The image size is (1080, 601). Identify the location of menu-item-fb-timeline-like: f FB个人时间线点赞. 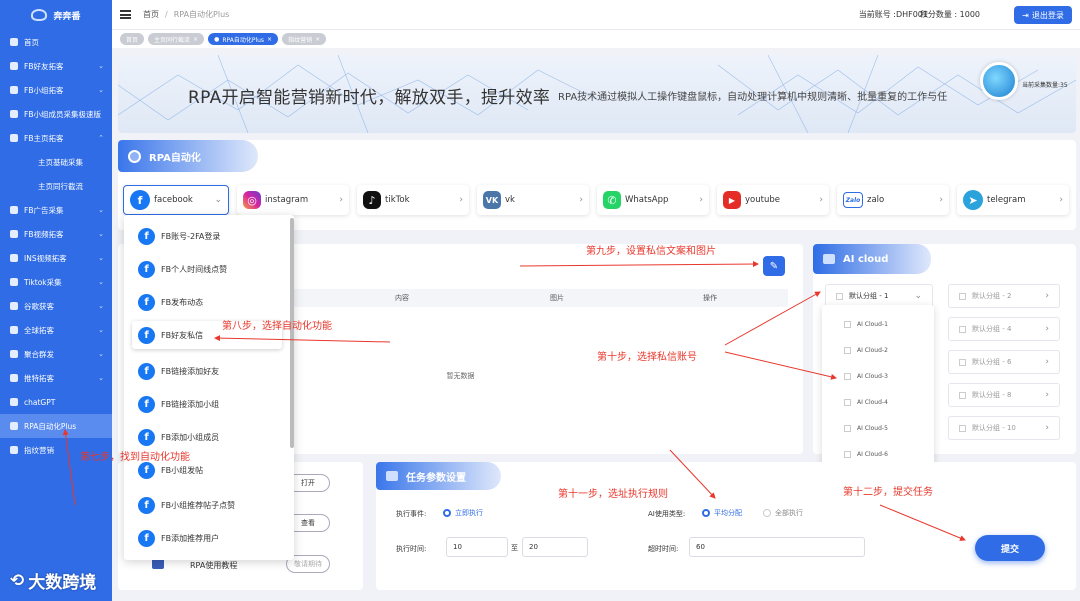
(207, 269).